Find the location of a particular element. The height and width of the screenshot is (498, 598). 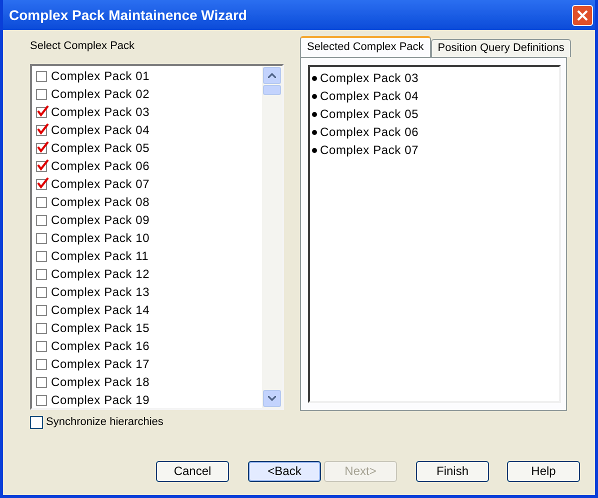

dialog-button: Cancel is located at coordinates (192, 471).